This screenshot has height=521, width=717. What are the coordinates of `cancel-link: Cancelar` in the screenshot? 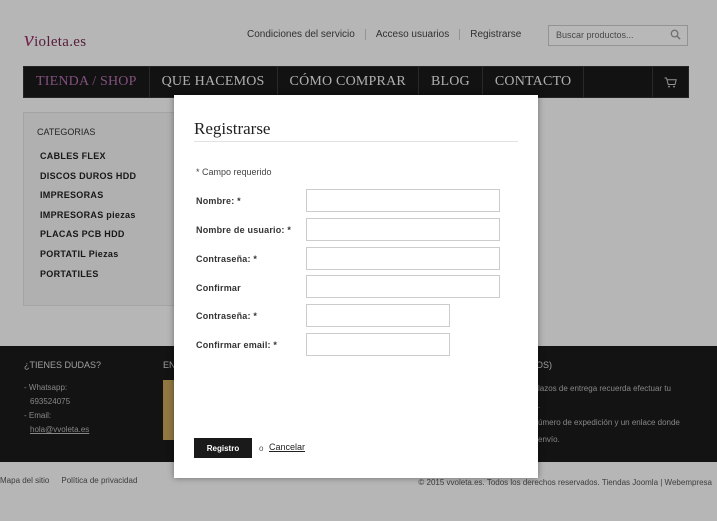 It's located at (287, 447).